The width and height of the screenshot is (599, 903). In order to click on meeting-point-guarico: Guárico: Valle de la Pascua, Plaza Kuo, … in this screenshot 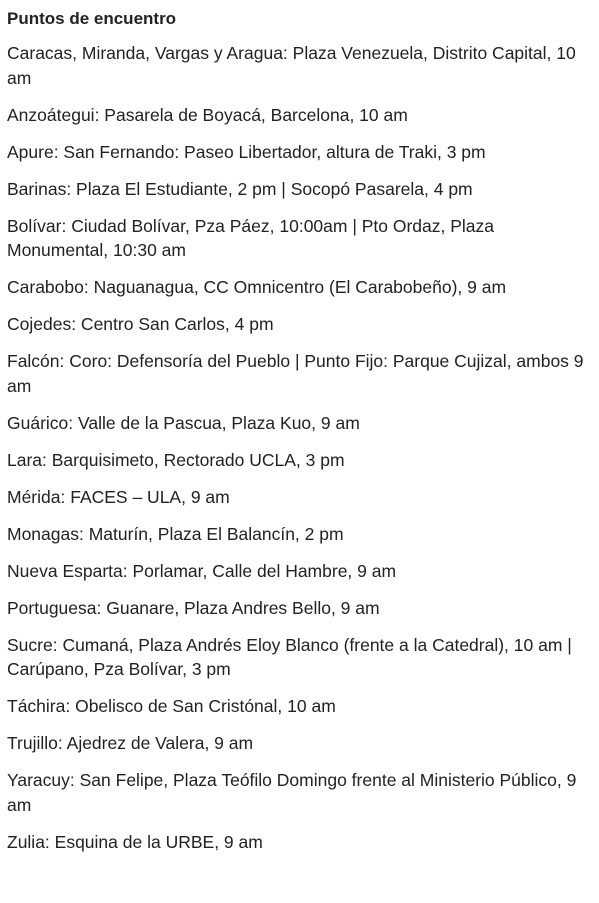, I will do `click(183, 422)`.